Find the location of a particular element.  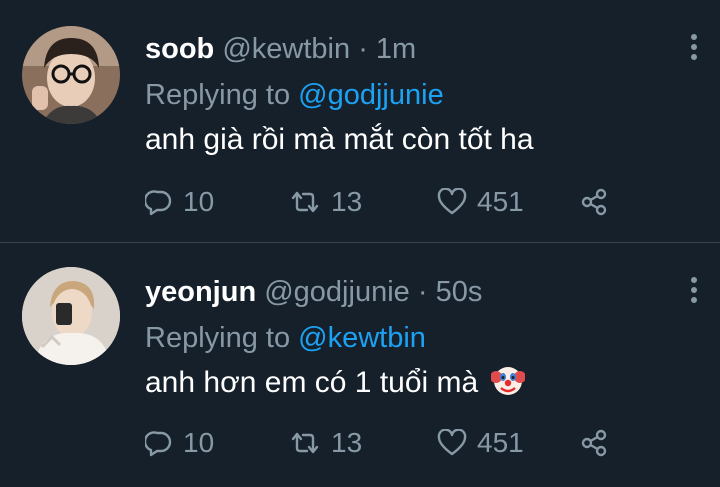

display-name: yeonjun is located at coordinates (200, 292).